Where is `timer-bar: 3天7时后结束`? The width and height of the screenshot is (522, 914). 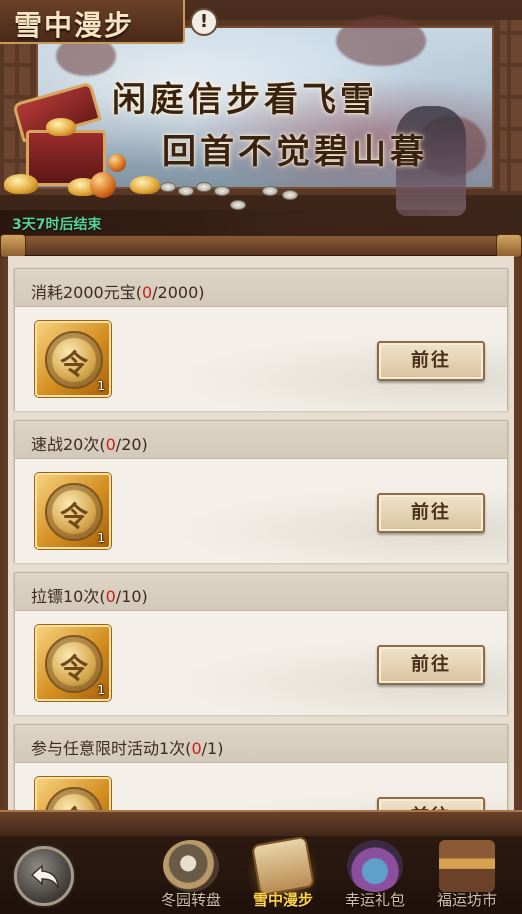
timer-bar: 3天7时后结束 is located at coordinates (261, 222).